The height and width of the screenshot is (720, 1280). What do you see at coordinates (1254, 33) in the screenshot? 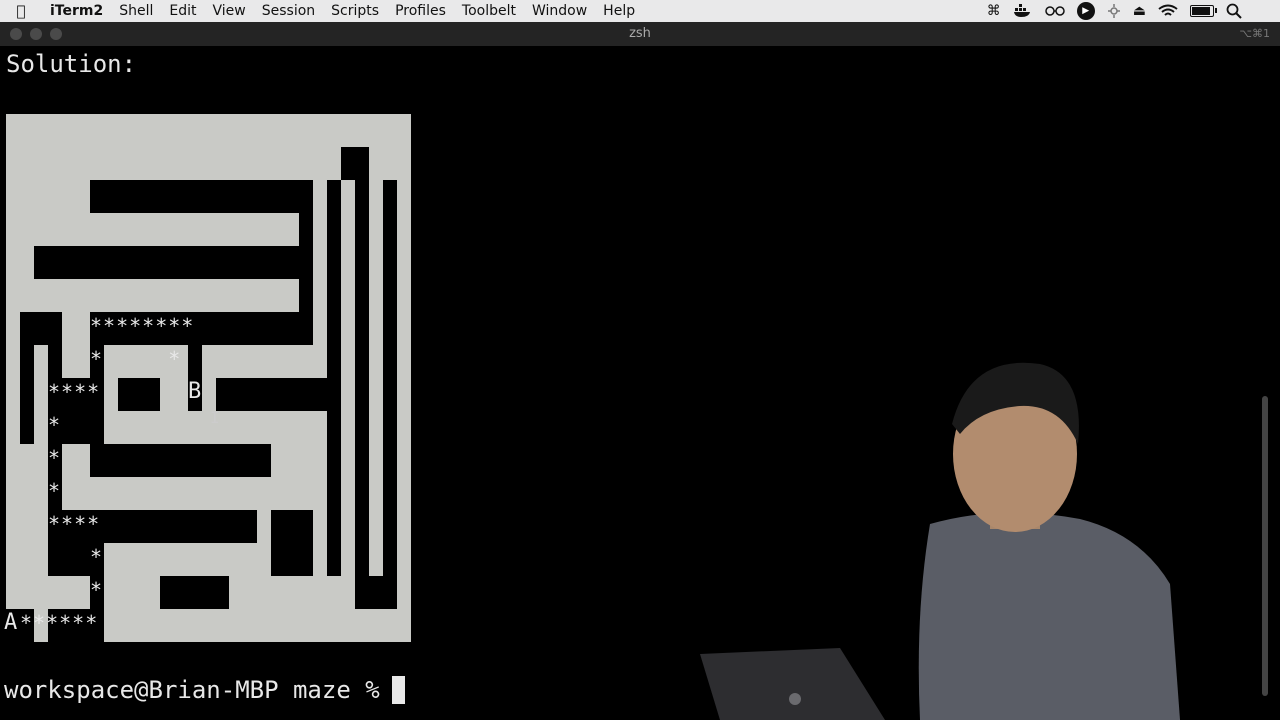
I see `window-shortcut: ⌥⌘1` at bounding box center [1254, 33].